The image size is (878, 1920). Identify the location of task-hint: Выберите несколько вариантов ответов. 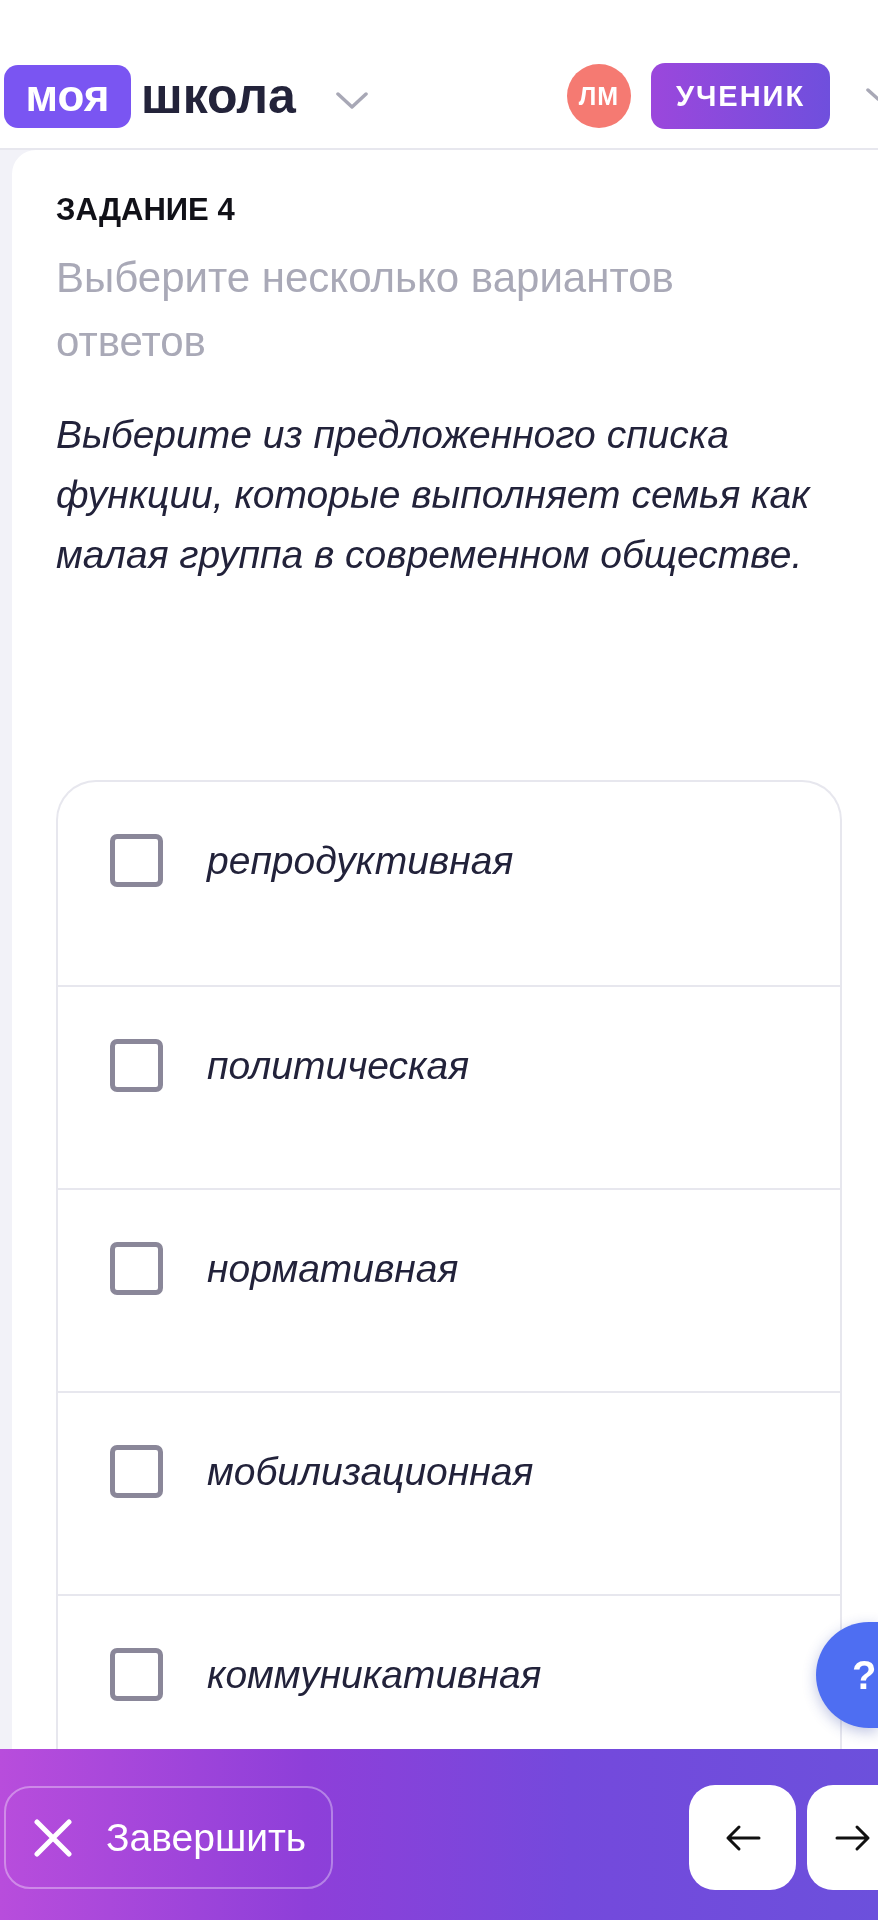
(365, 310).